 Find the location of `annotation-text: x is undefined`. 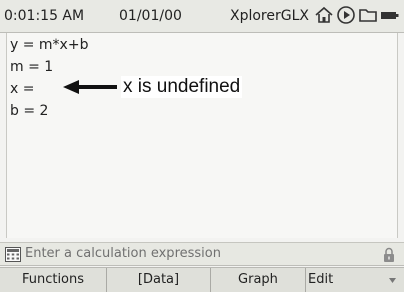

annotation-text: x is undefined is located at coordinates (182, 87).